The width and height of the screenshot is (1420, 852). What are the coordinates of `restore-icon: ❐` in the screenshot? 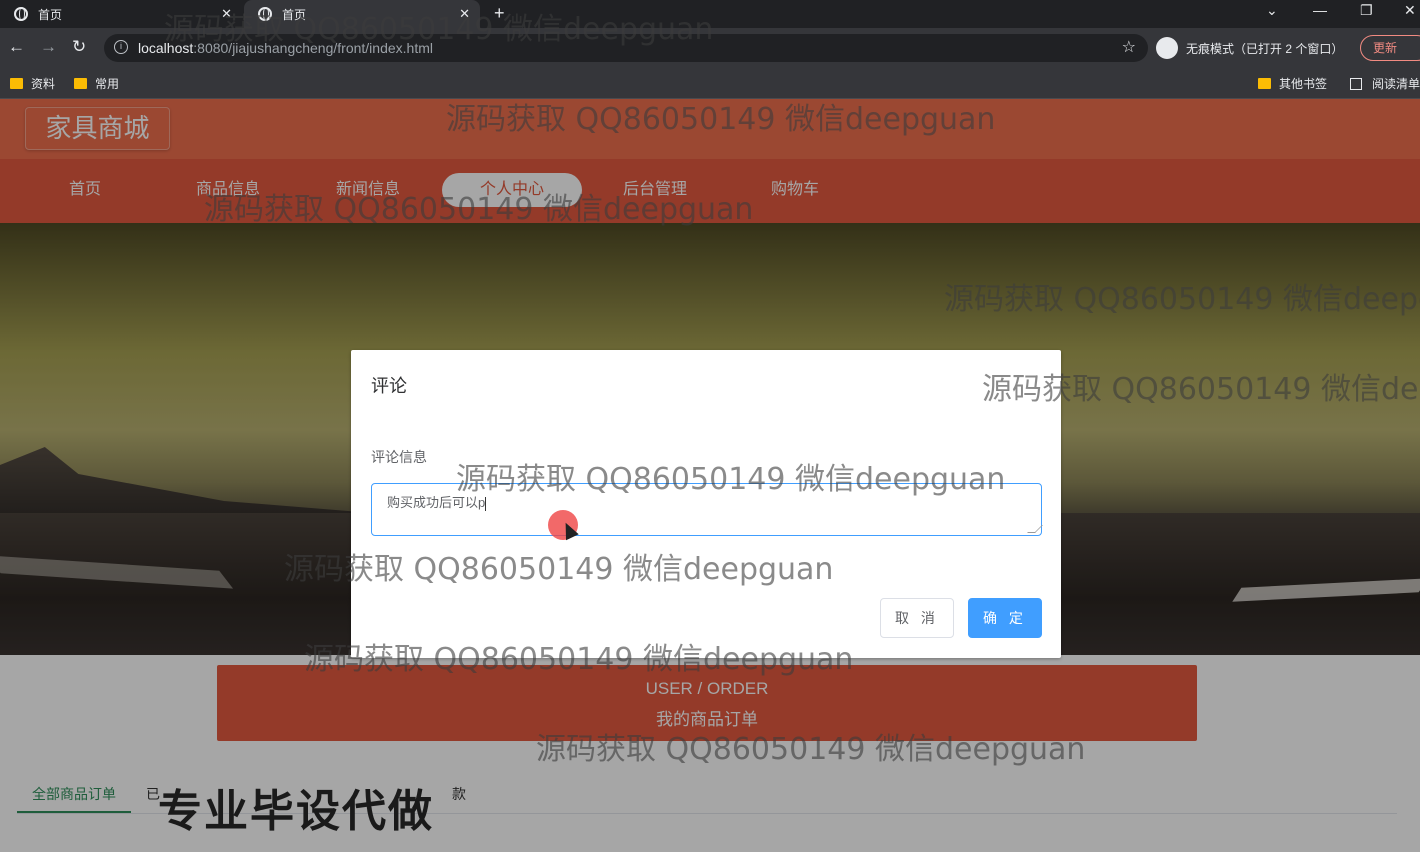 It's located at (1366, 10).